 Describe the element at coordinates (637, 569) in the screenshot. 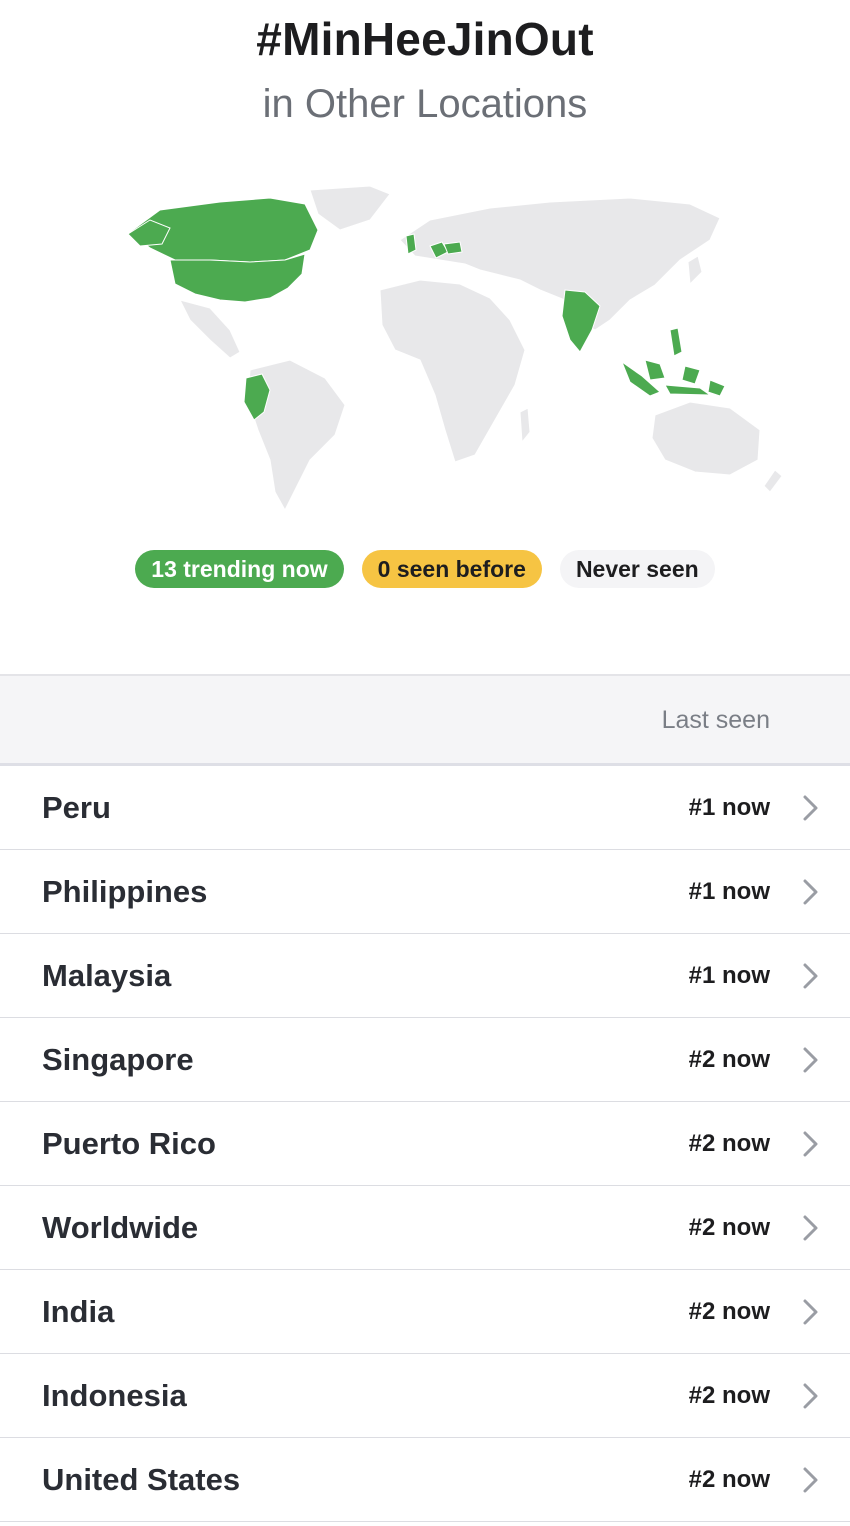

I see `legend-never-seen-badge: Never seen` at that location.